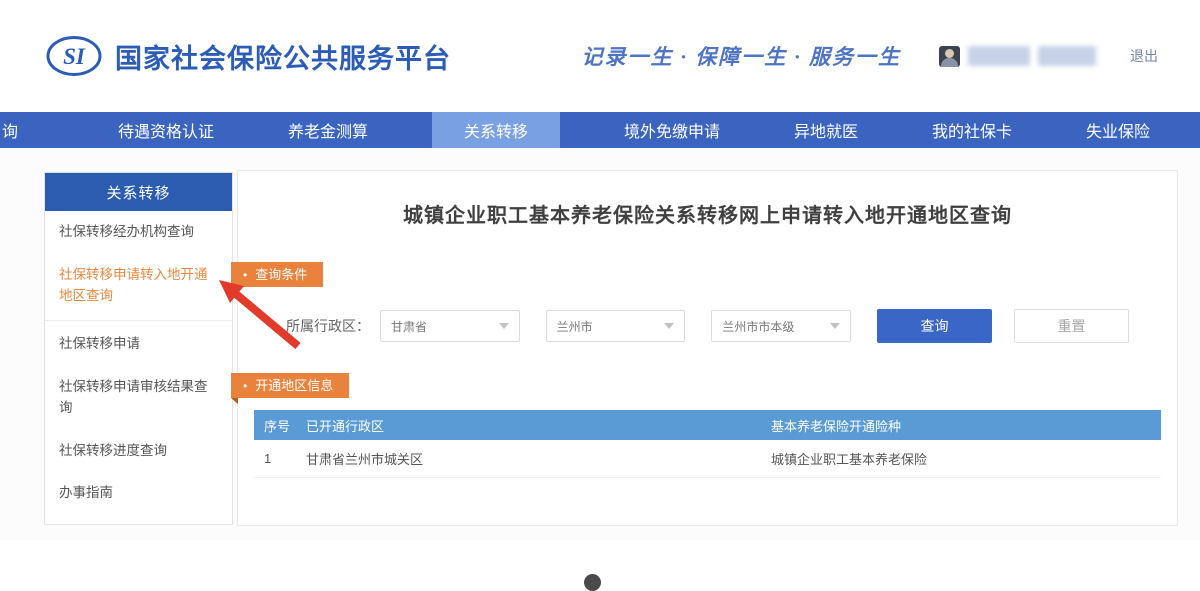 This screenshot has width=1200, height=591. What do you see at coordinates (707, 326) in the screenshot?
I see `query-form-row: 所属行政区： 甘肃省 兰州市 兰州市市本级 查询 重置` at bounding box center [707, 326].